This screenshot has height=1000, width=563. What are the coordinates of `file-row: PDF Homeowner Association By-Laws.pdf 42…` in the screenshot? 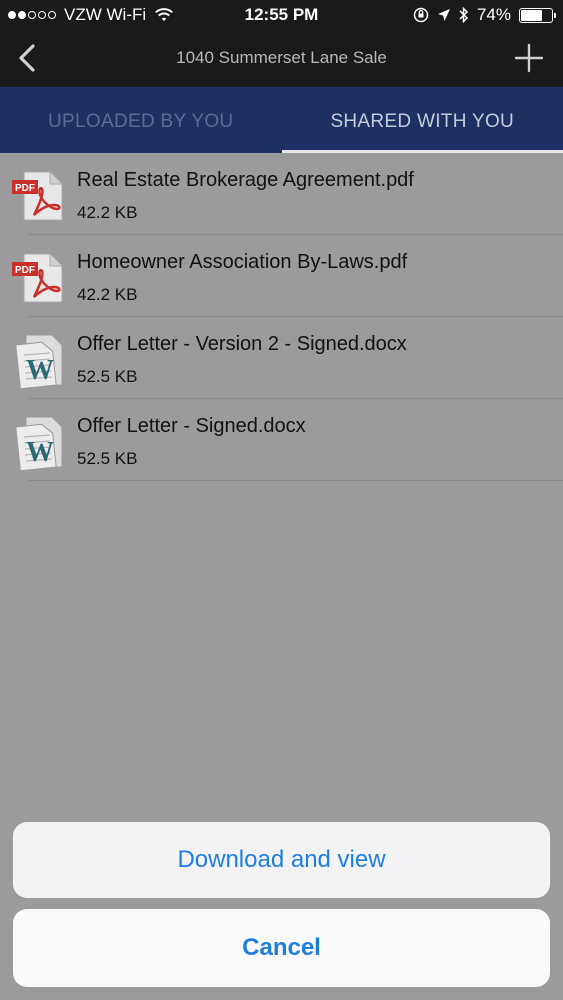 It's located at (281, 276).